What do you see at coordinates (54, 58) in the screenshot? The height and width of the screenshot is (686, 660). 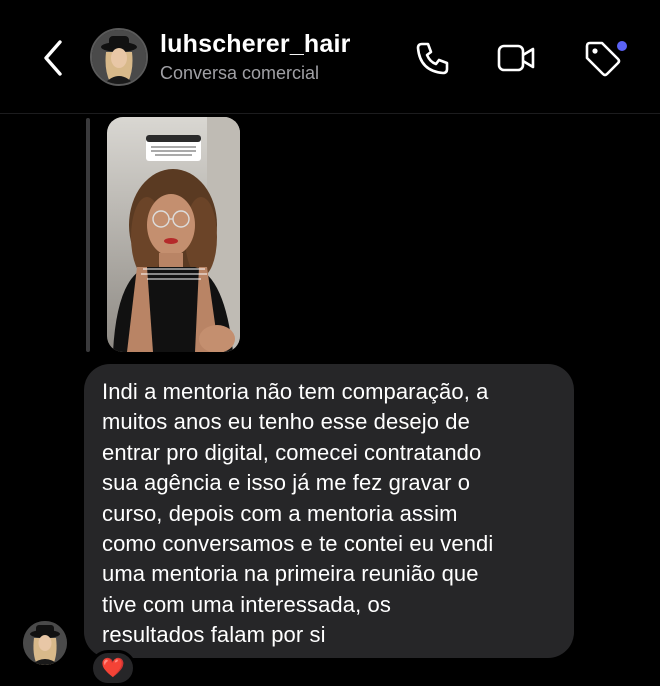 I see `back-arrow-icon` at bounding box center [54, 58].